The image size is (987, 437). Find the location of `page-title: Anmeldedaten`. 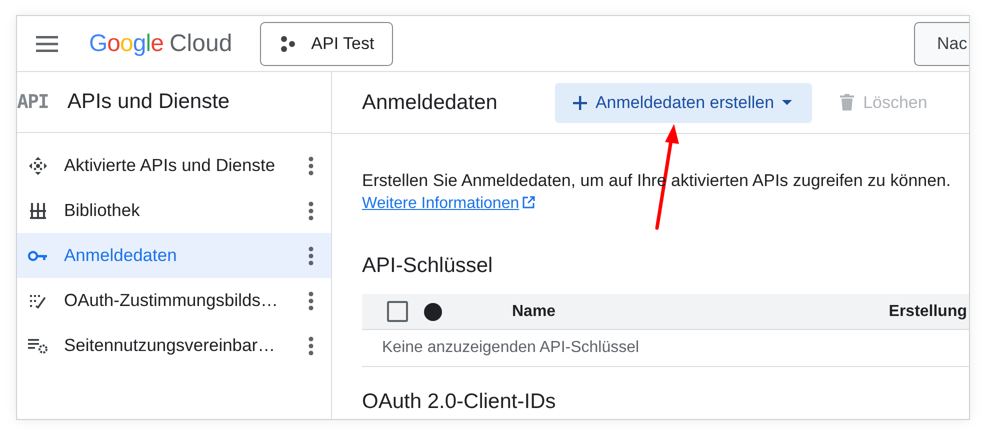

page-title: Anmeldedaten is located at coordinates (430, 102).